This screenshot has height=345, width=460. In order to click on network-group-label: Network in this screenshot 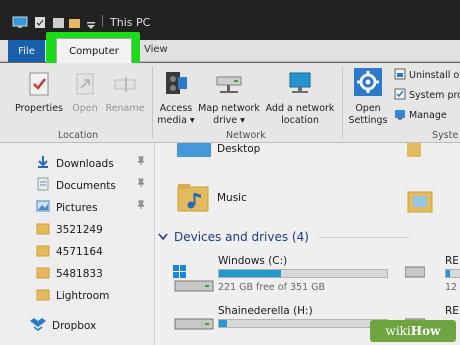, I will do `click(246, 135)`.